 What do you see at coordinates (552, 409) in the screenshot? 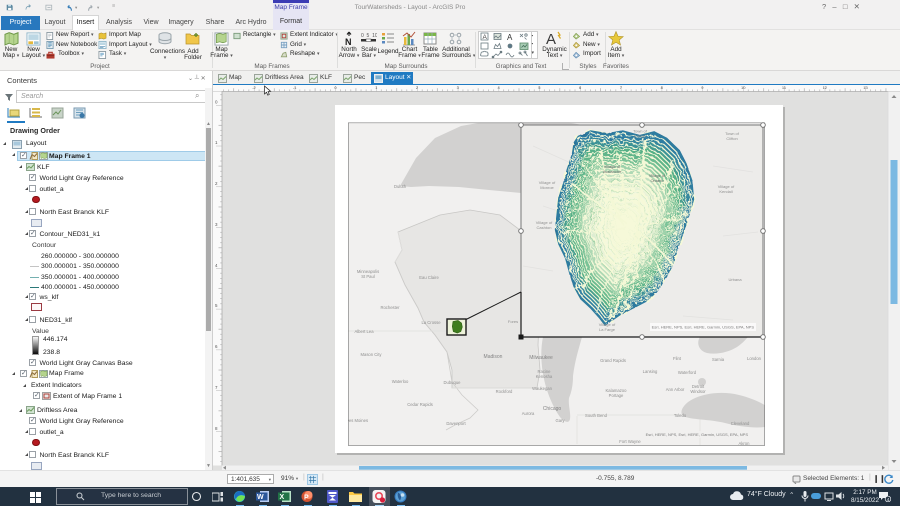
I see `svg-text: Chicago` at bounding box center [552, 409].